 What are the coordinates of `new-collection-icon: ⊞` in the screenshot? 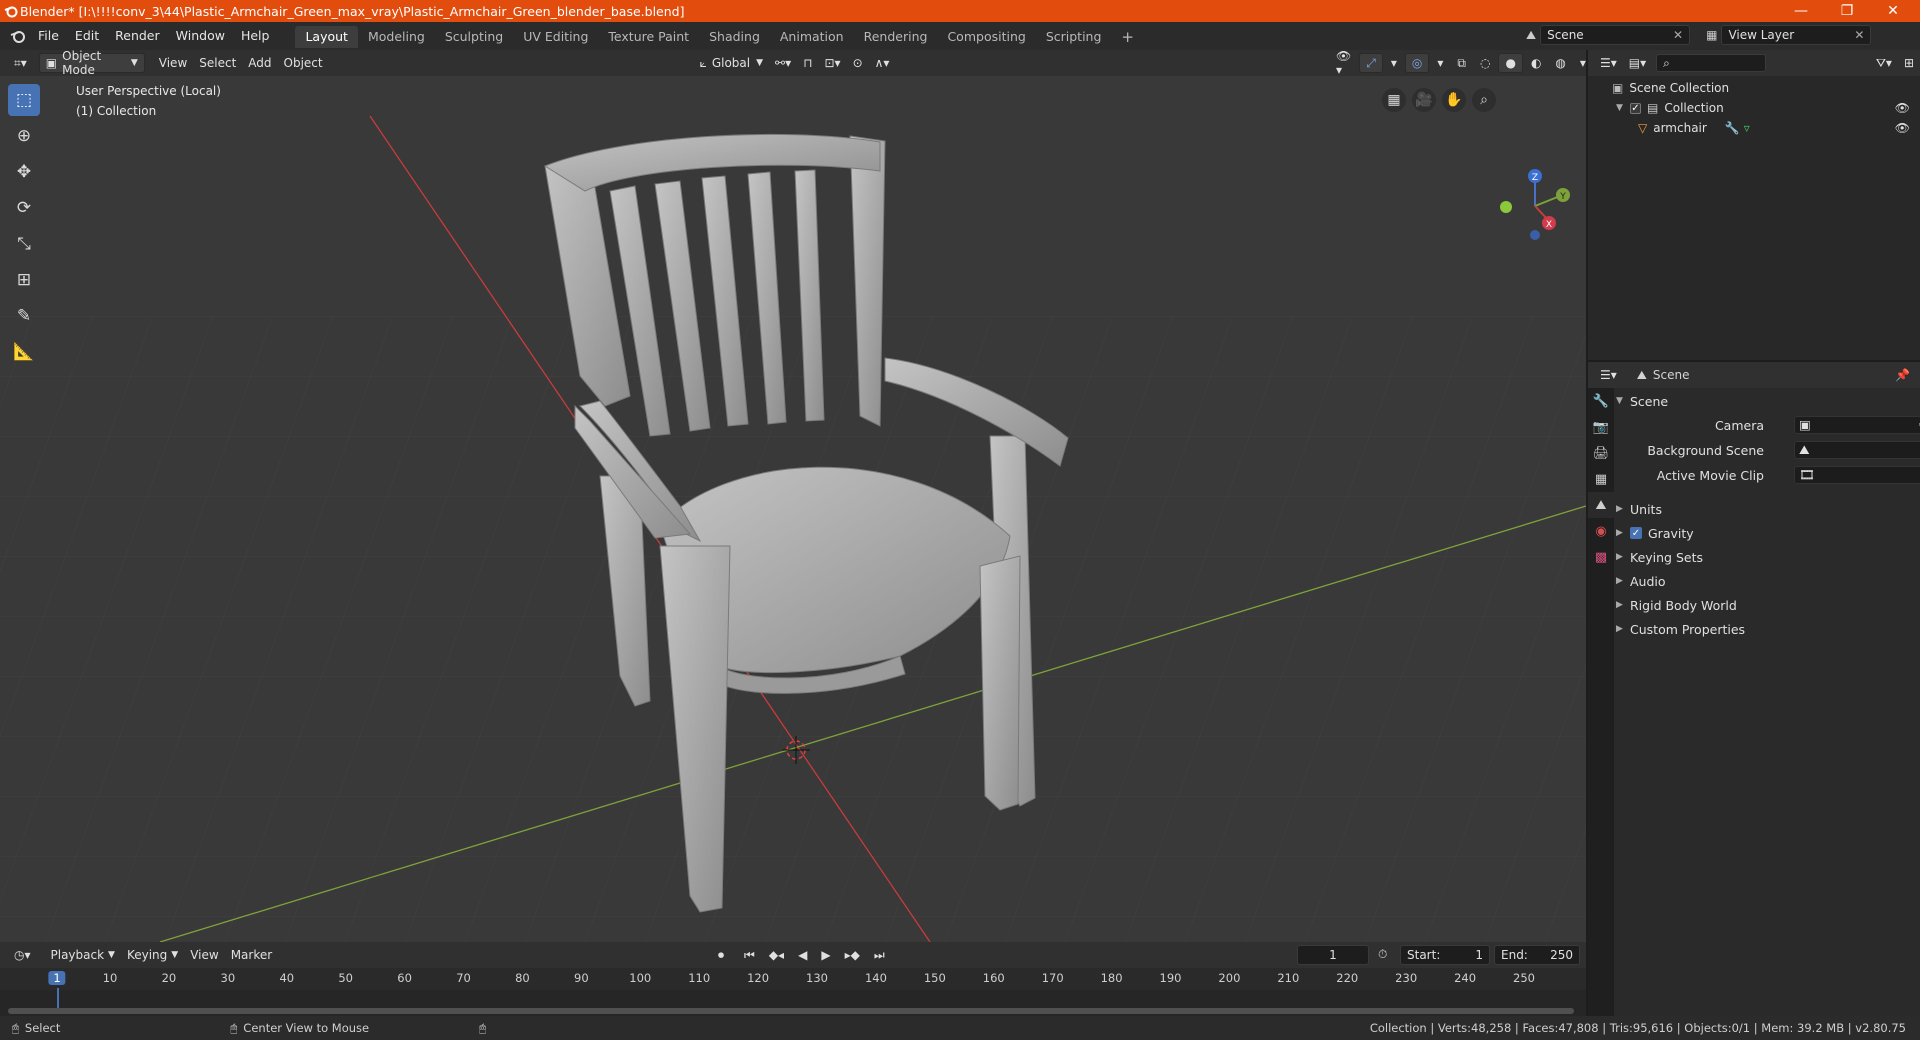 It's located at (1909, 63).